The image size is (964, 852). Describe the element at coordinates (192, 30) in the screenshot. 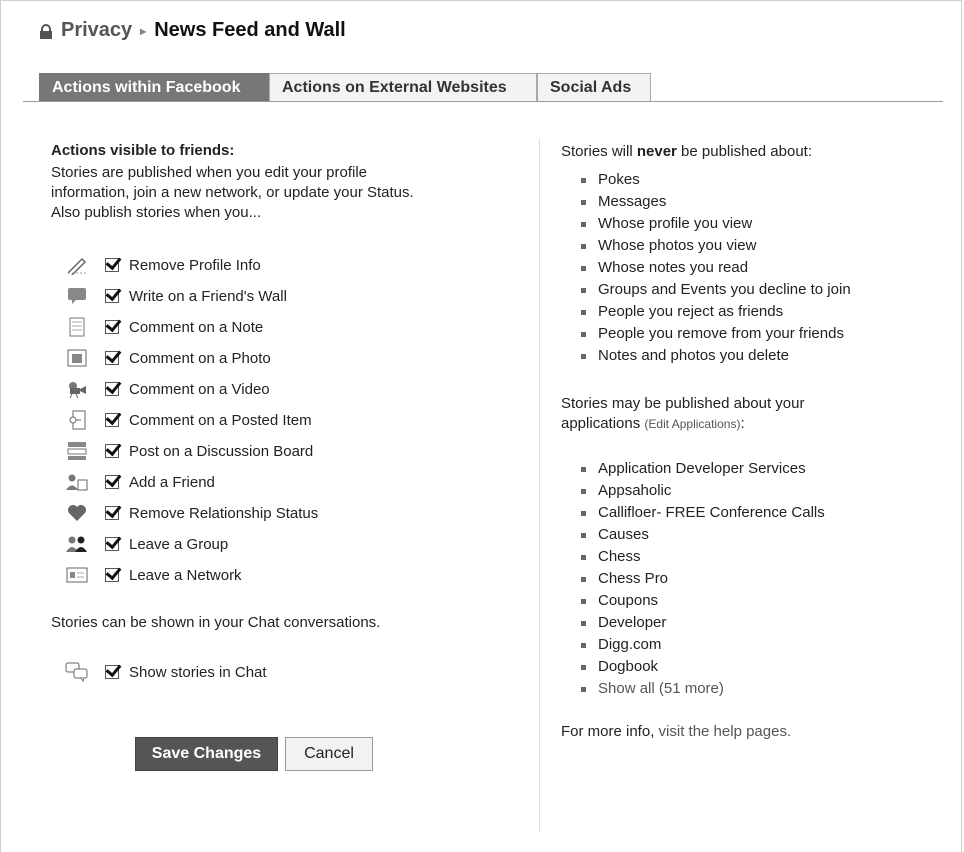

I see `breadcrumb: Privacy ▸ News Feed and Wall` at that location.